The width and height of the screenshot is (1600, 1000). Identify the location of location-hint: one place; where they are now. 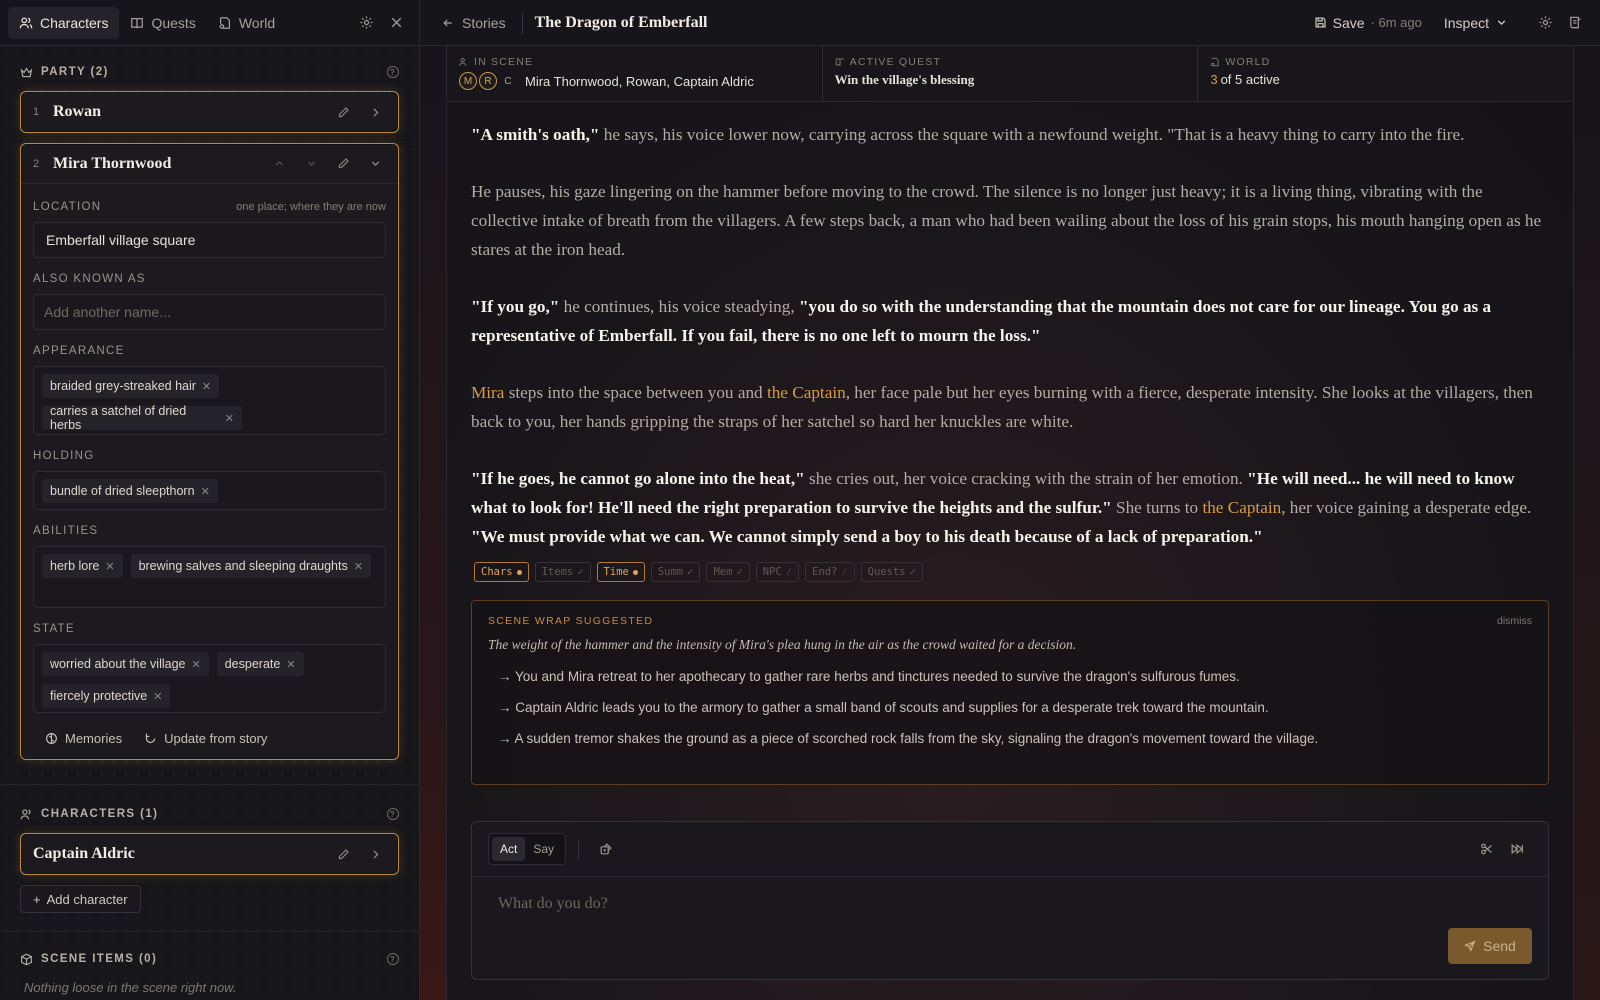
(311, 207).